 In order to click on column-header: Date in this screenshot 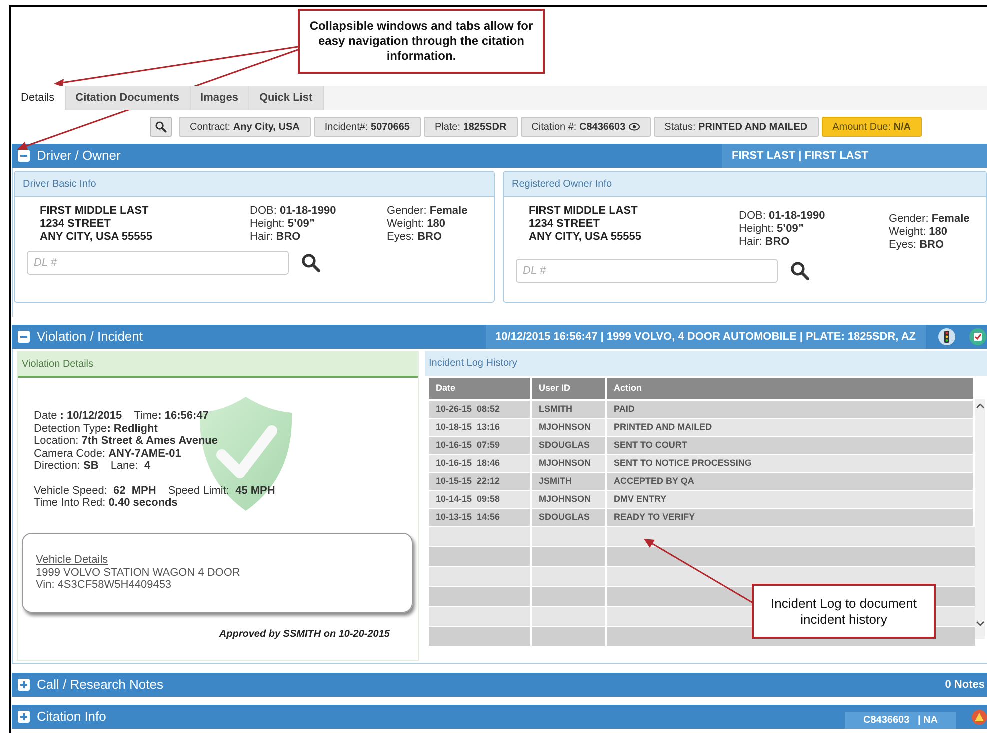, I will do `click(480, 388)`.